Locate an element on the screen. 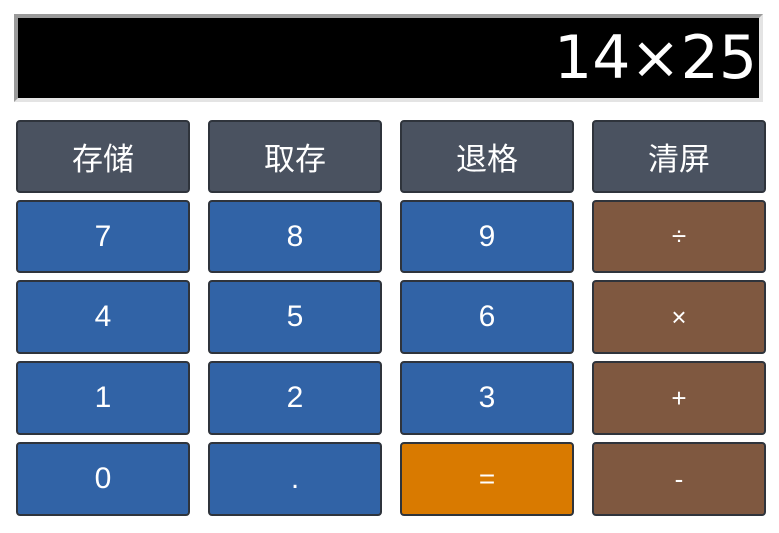 The width and height of the screenshot is (779, 533). clear-button: 清屏 is located at coordinates (679, 156).